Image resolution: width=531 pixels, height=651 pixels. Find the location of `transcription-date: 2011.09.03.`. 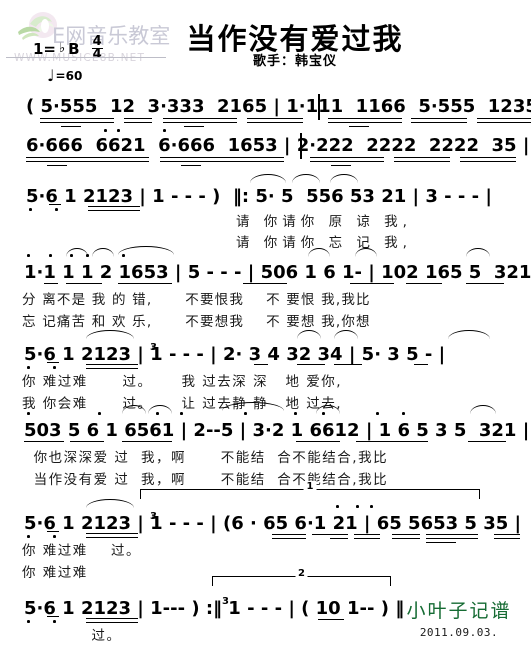

transcription-date: 2011.09.03. is located at coordinates (459, 632).